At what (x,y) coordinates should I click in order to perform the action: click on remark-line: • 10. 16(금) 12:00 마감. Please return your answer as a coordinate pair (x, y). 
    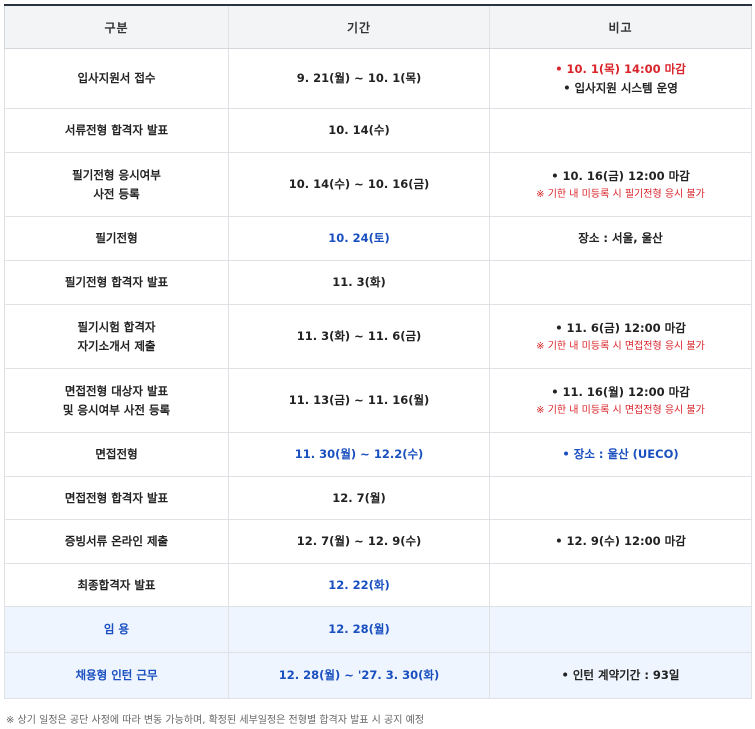
    Looking at the image, I should click on (620, 175).